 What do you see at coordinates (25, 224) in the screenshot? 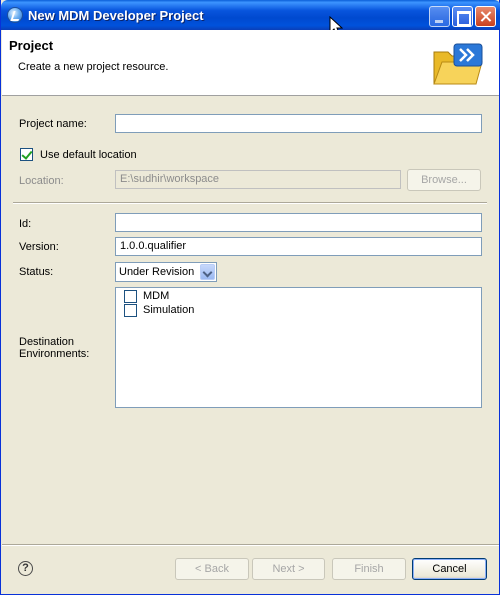
I see `id-label: Id:` at bounding box center [25, 224].